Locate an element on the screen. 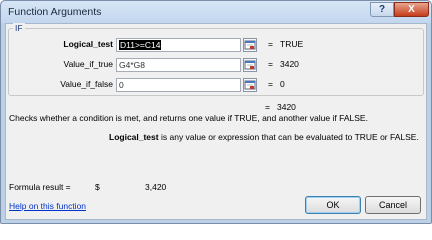 This screenshot has width=432, height=240. close-button: X is located at coordinates (411, 9).